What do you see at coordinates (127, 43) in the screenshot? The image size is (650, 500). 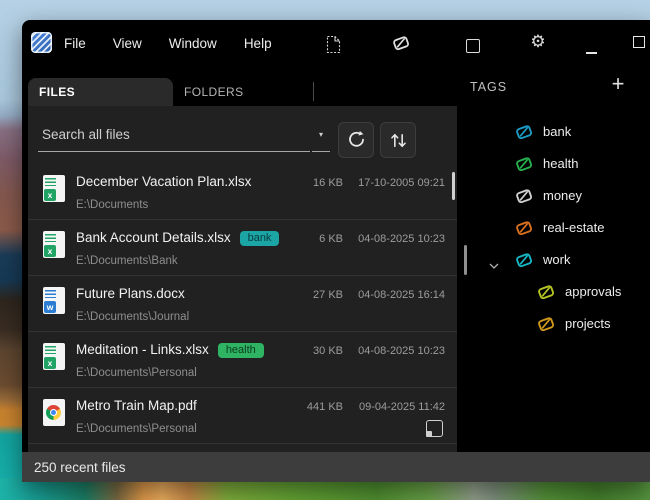 I see `menu-view: View` at bounding box center [127, 43].